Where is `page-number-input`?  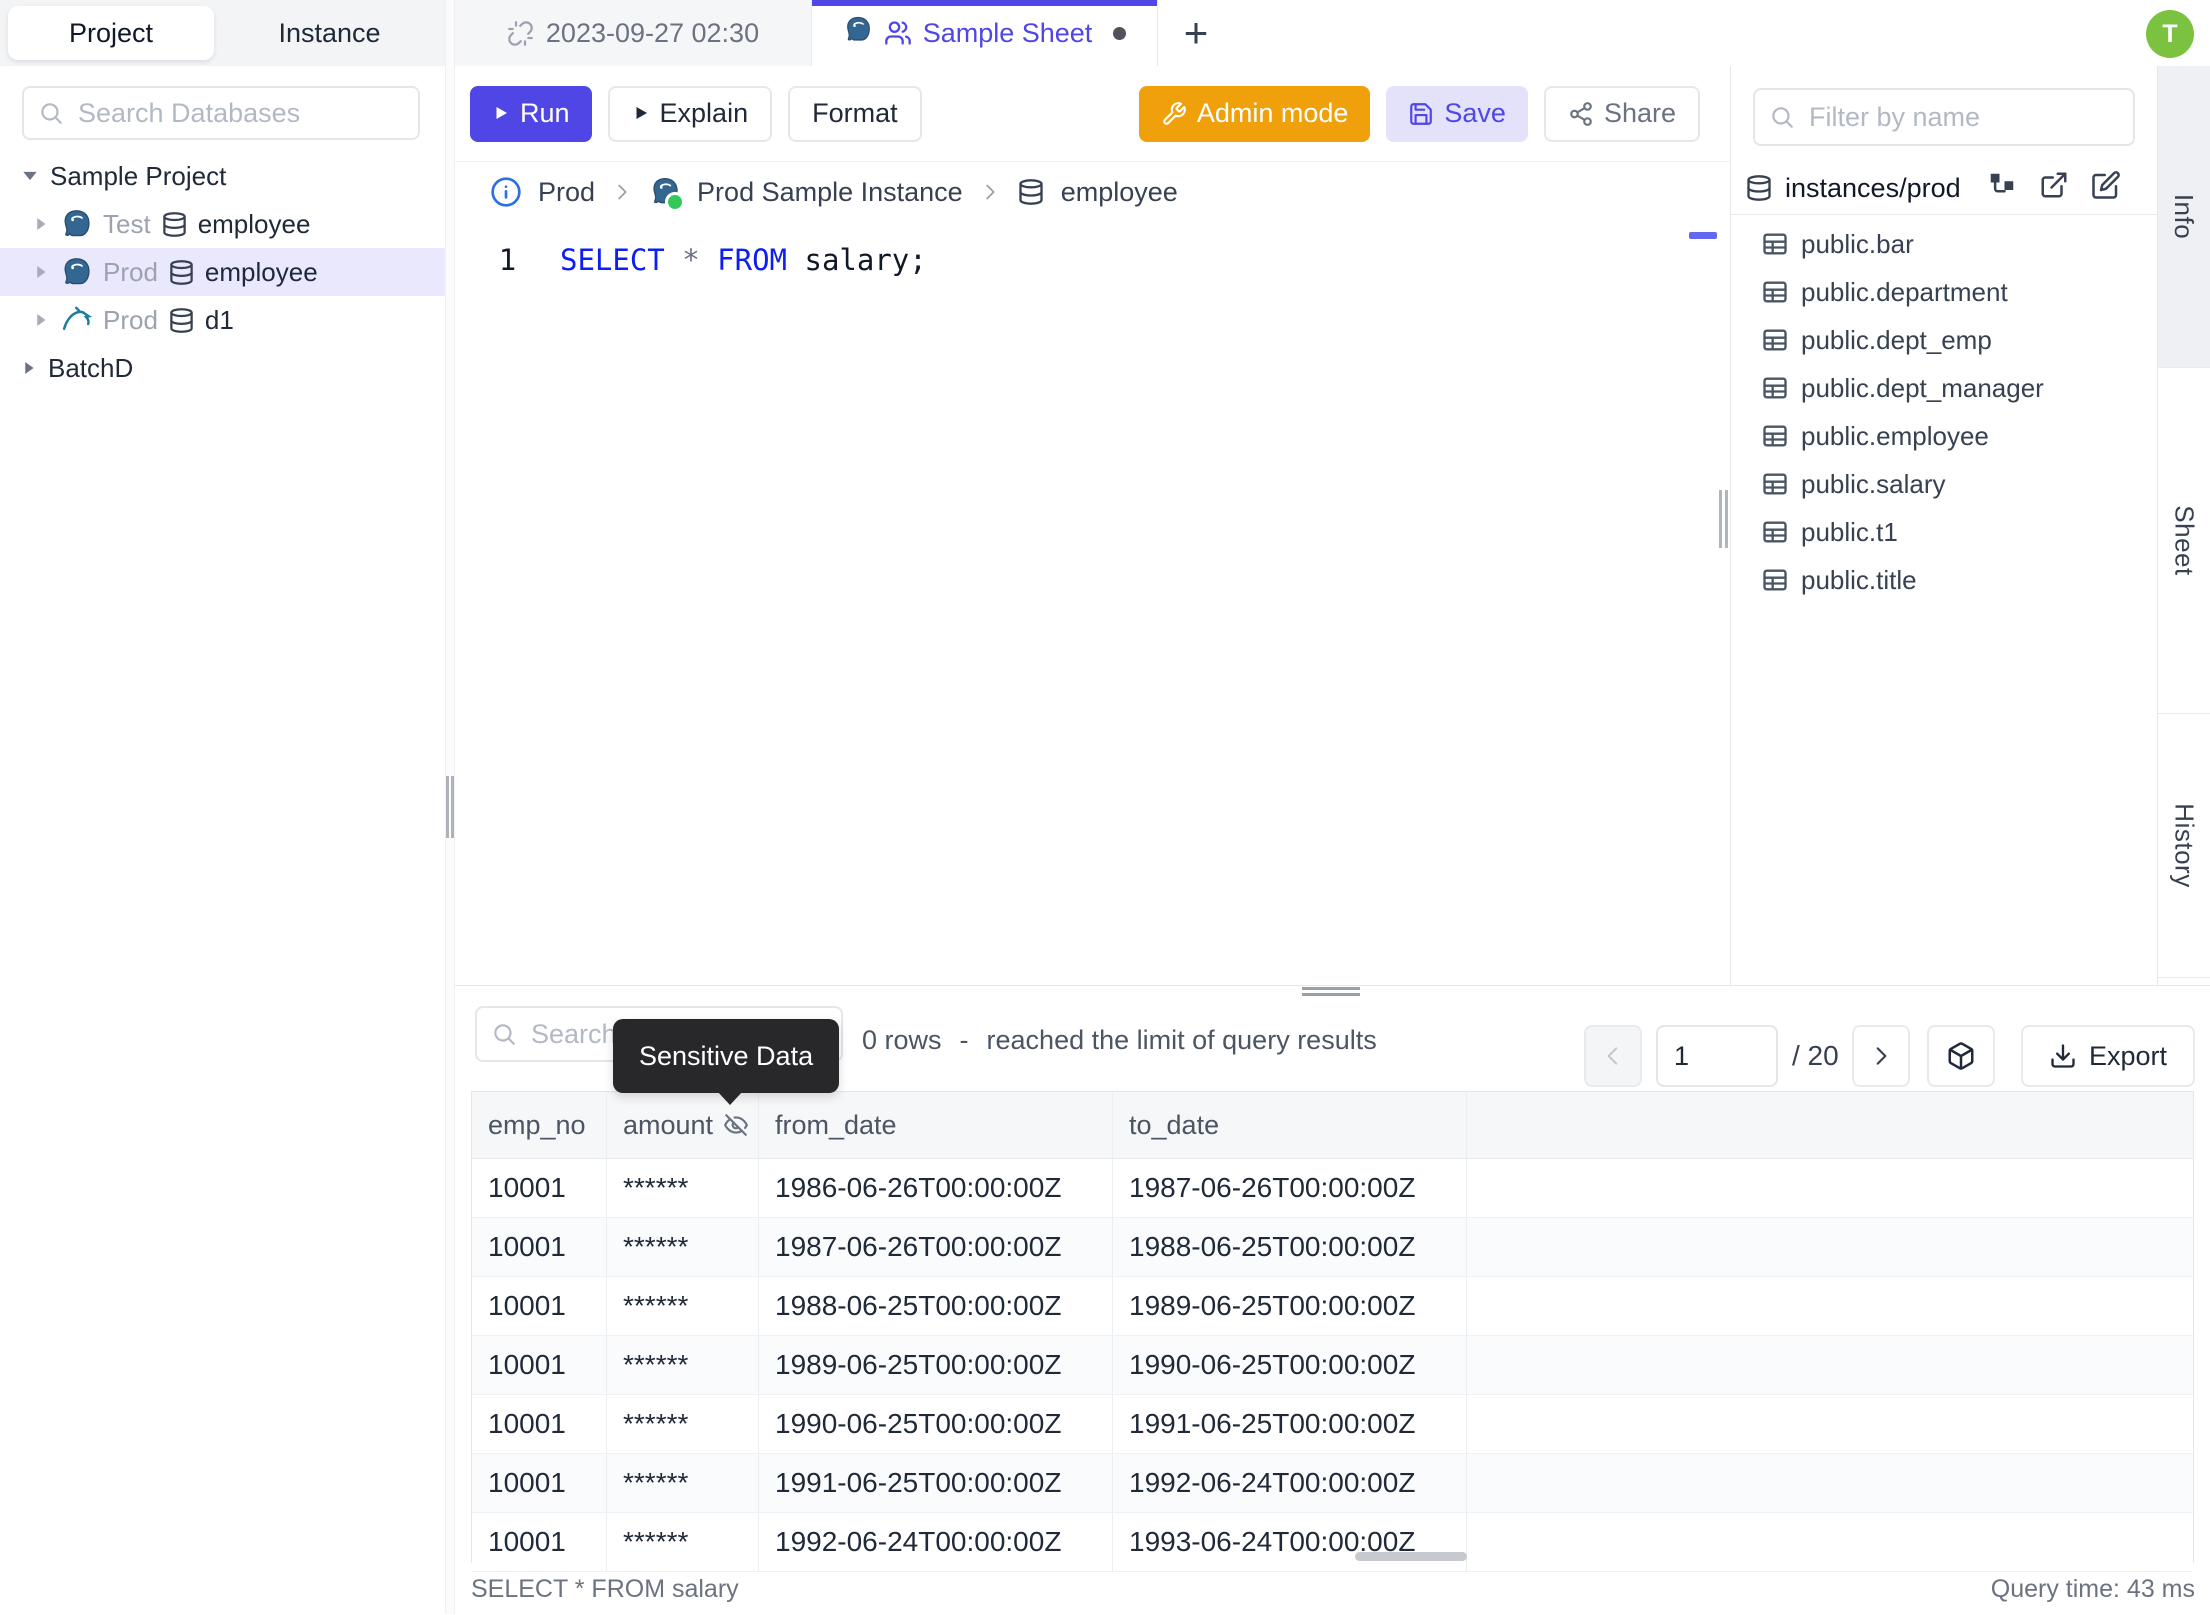 page-number-input is located at coordinates (1717, 1056).